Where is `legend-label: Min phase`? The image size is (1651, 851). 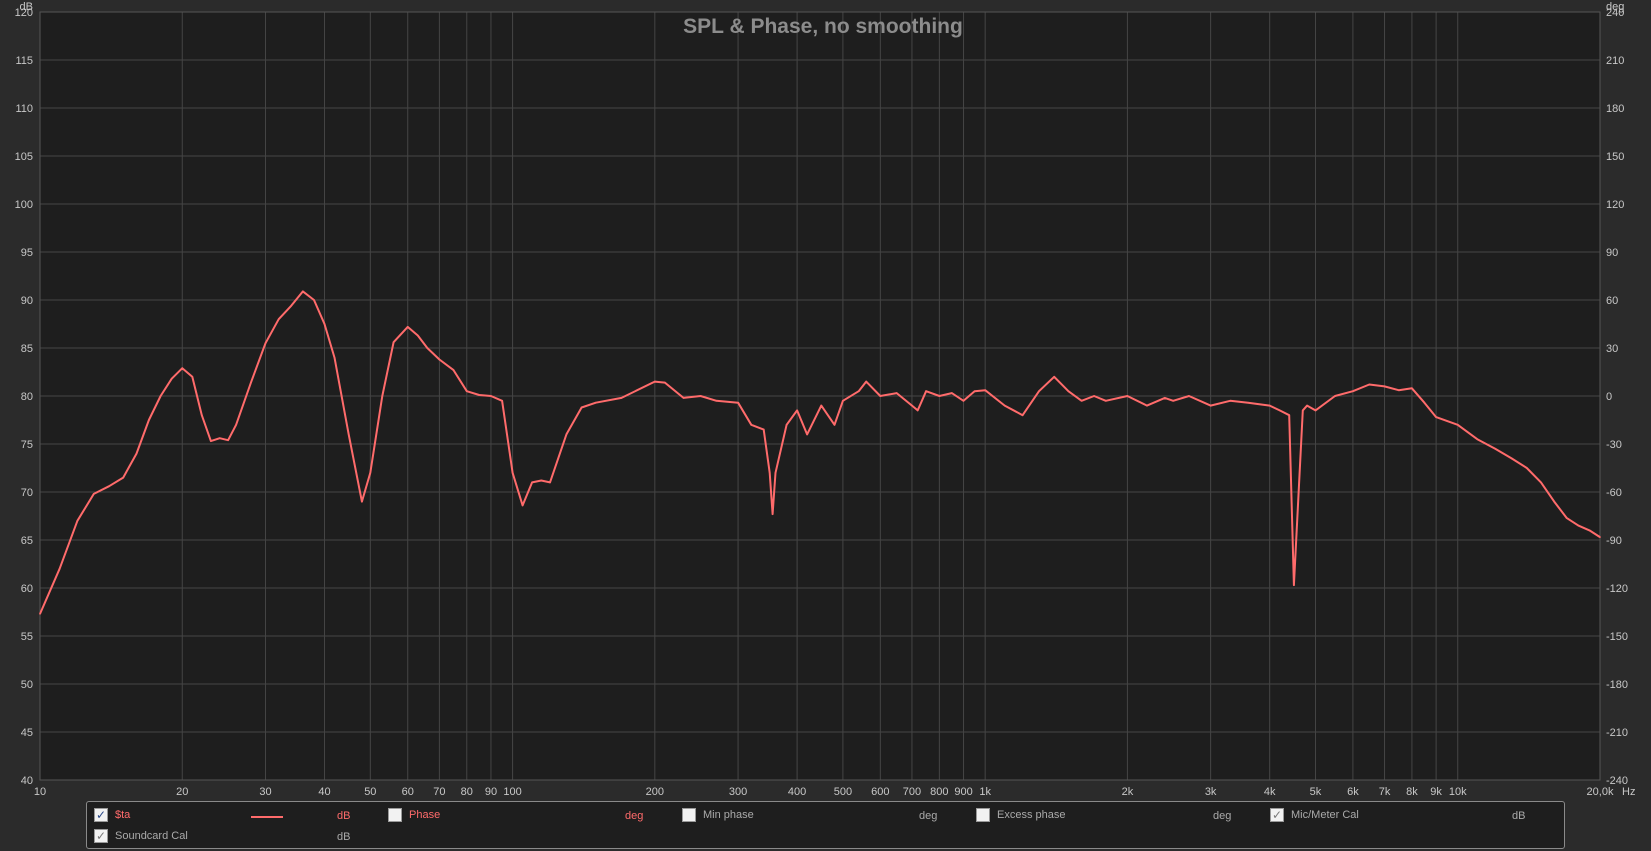 legend-label: Min phase is located at coordinates (728, 815).